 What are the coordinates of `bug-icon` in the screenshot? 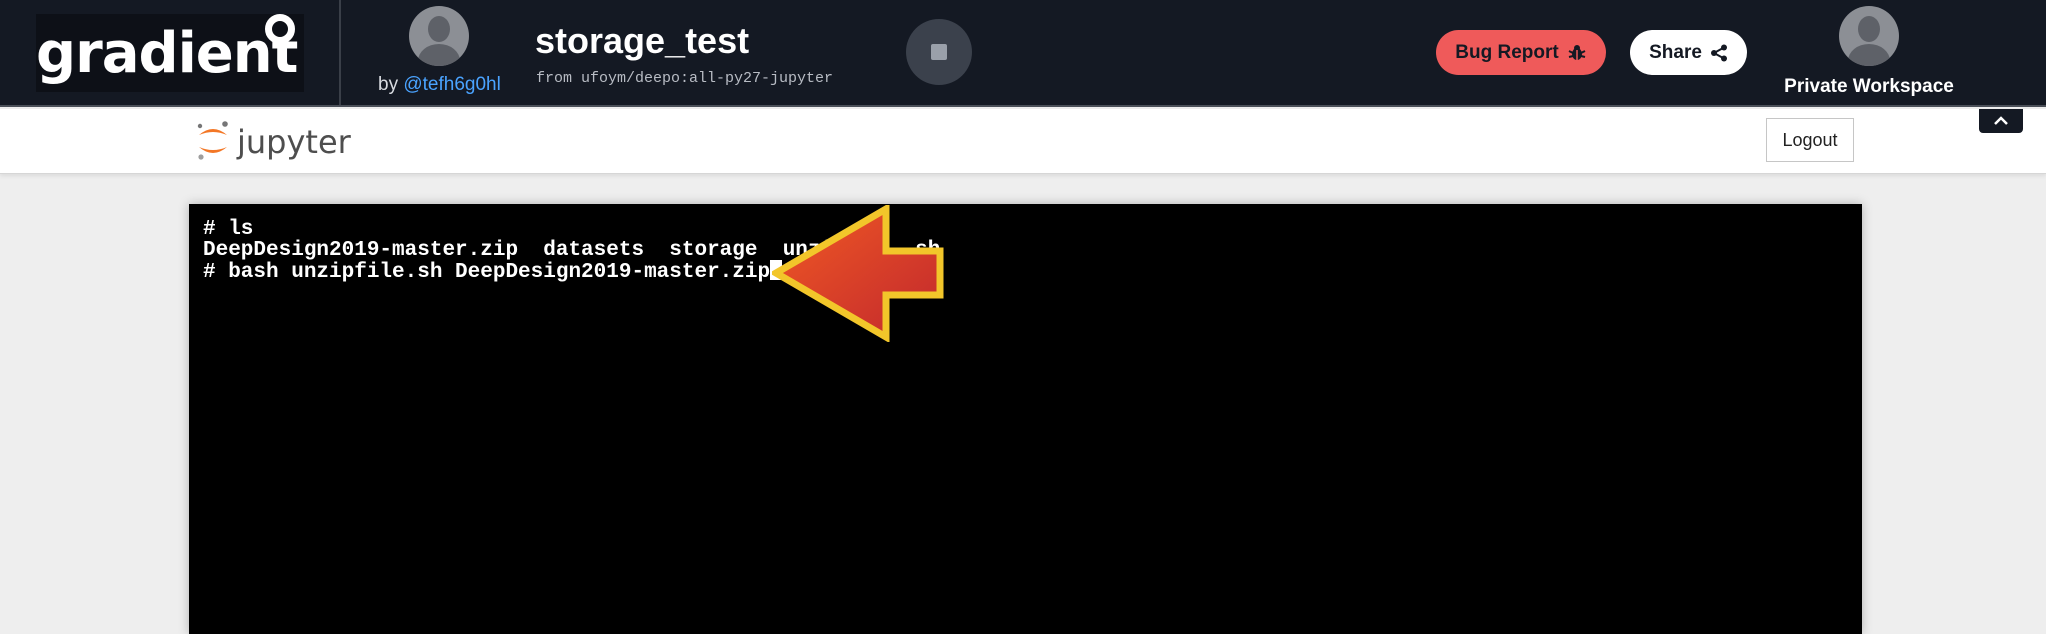 It's located at (1577, 52).